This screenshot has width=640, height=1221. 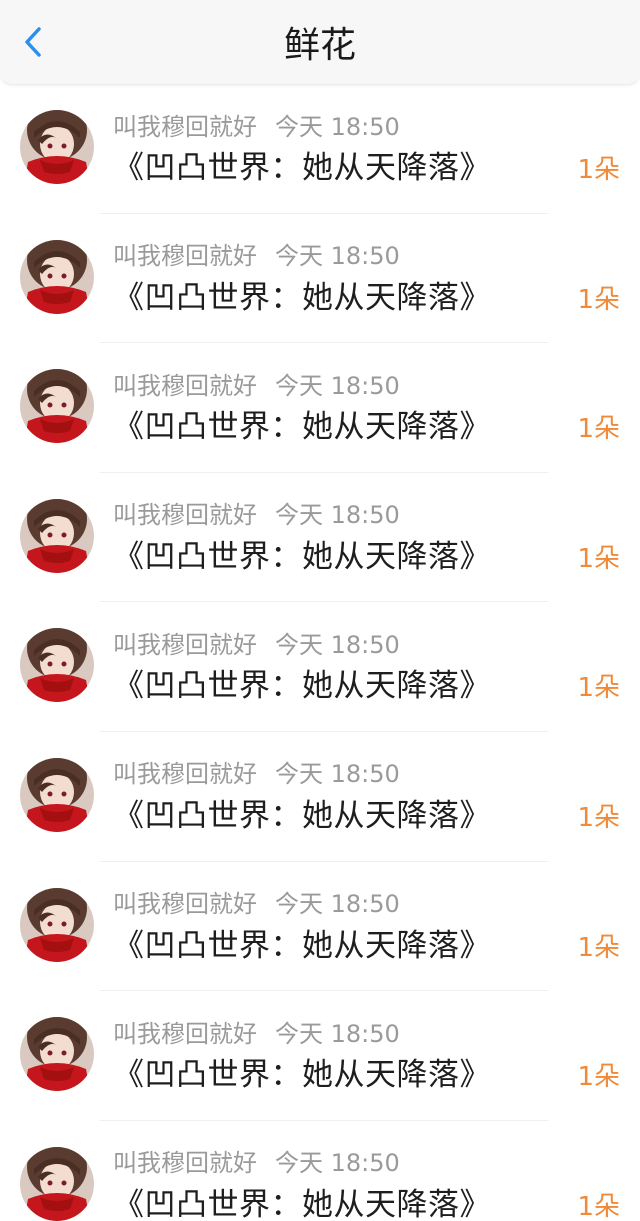 What do you see at coordinates (319, 45) in the screenshot?
I see `page-title: 鲜花` at bounding box center [319, 45].